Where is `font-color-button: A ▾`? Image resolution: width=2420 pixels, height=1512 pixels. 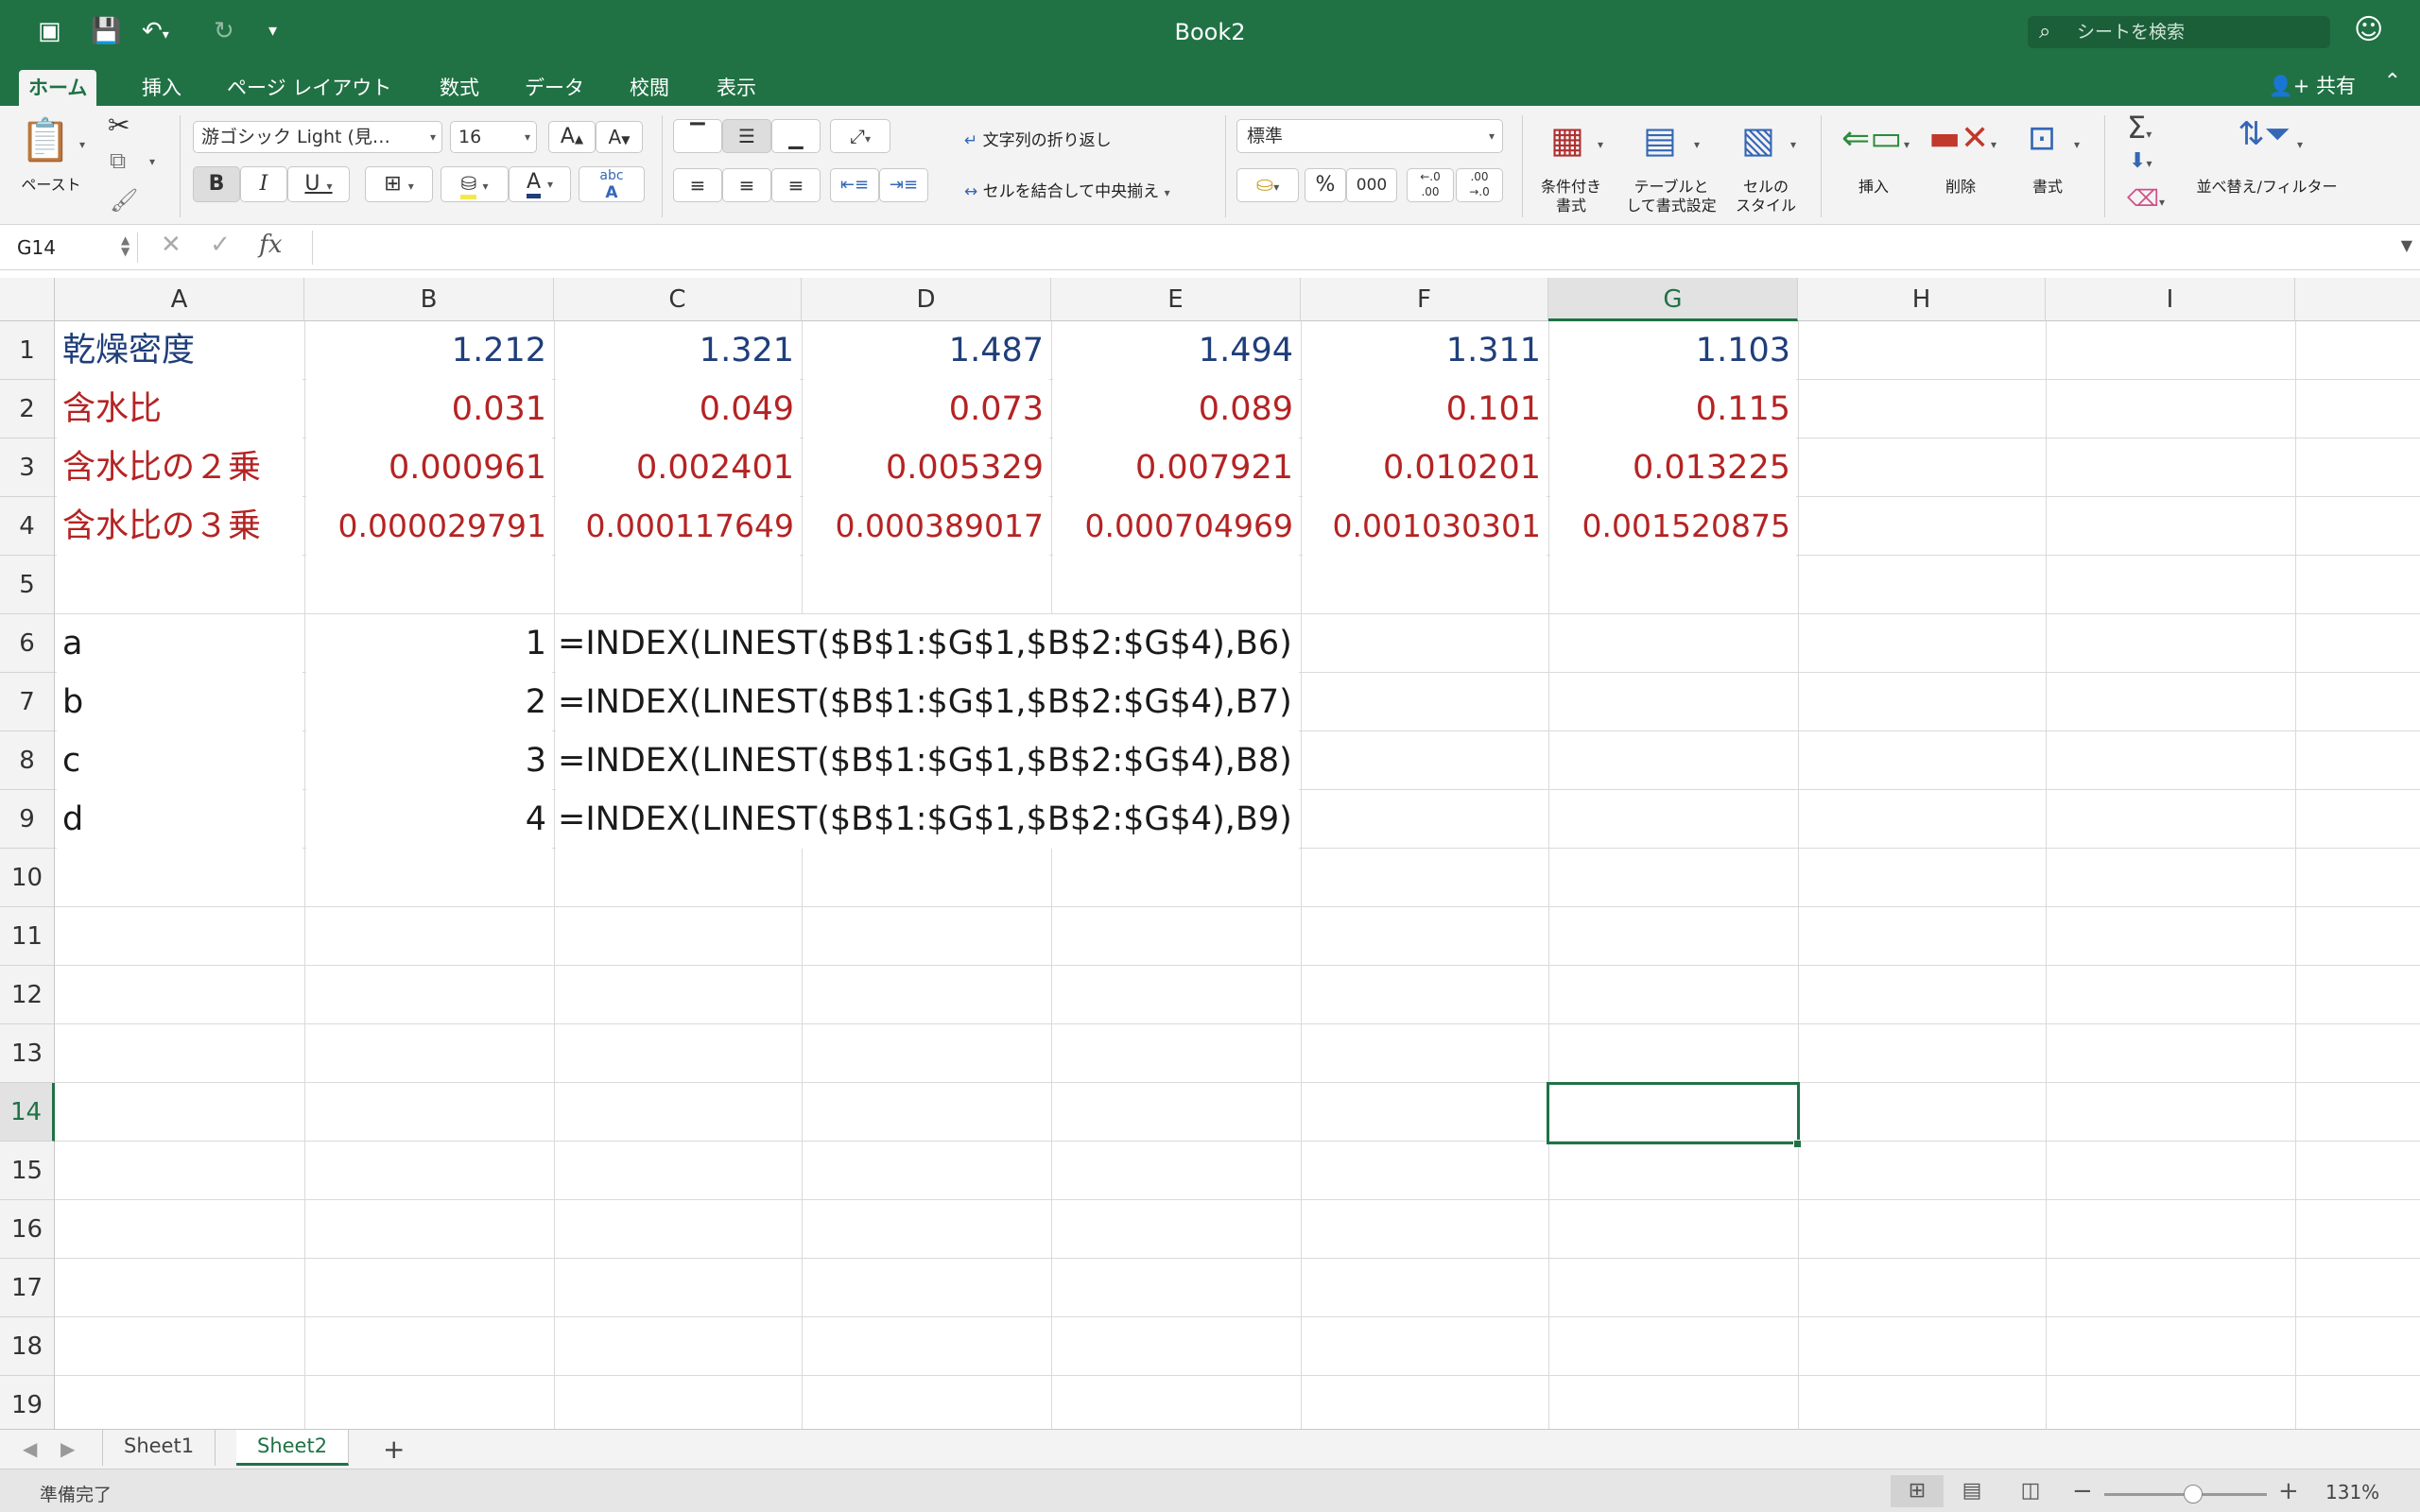
font-color-button: A ▾ is located at coordinates (540, 184).